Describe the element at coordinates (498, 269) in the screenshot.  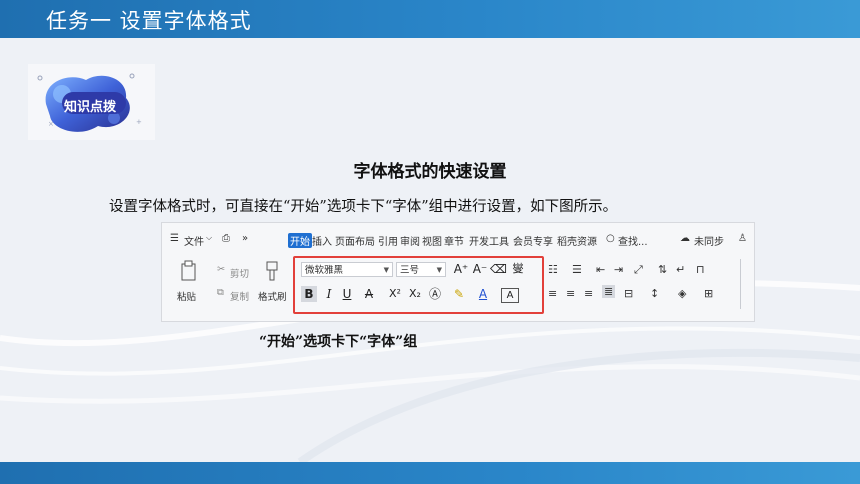
I see `clear-format-icon: ⌫` at that location.